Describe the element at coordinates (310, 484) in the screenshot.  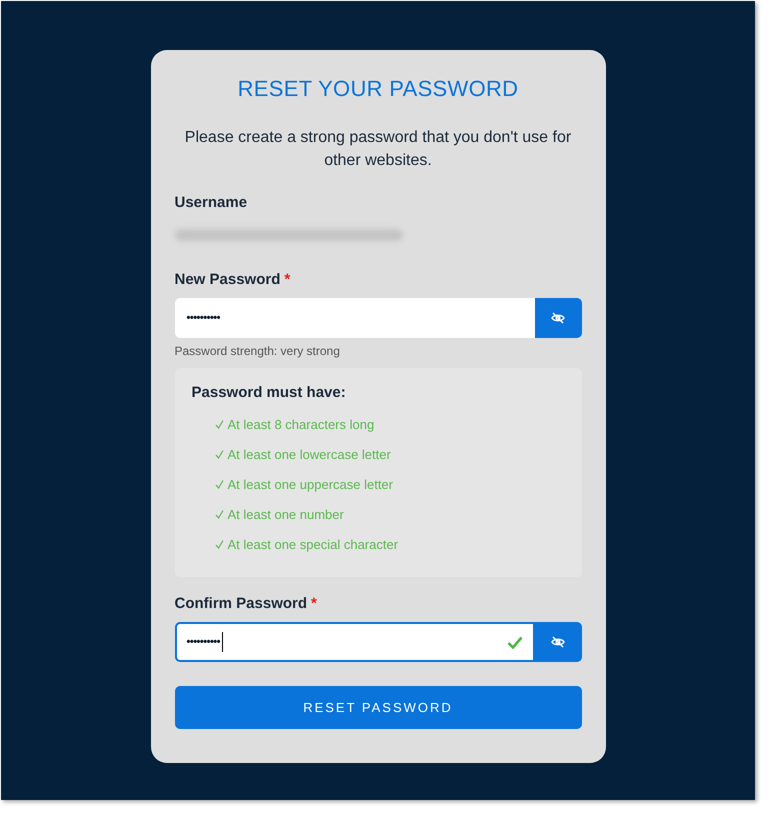
I see `requirement-text: At least one uppercase letter` at that location.